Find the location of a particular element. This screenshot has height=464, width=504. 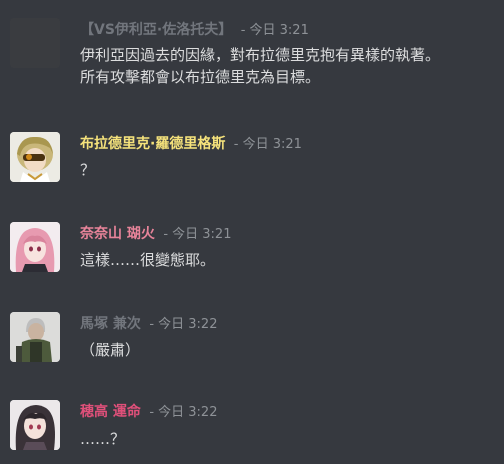

blonde-masked-avatar-icon is located at coordinates (35, 157).